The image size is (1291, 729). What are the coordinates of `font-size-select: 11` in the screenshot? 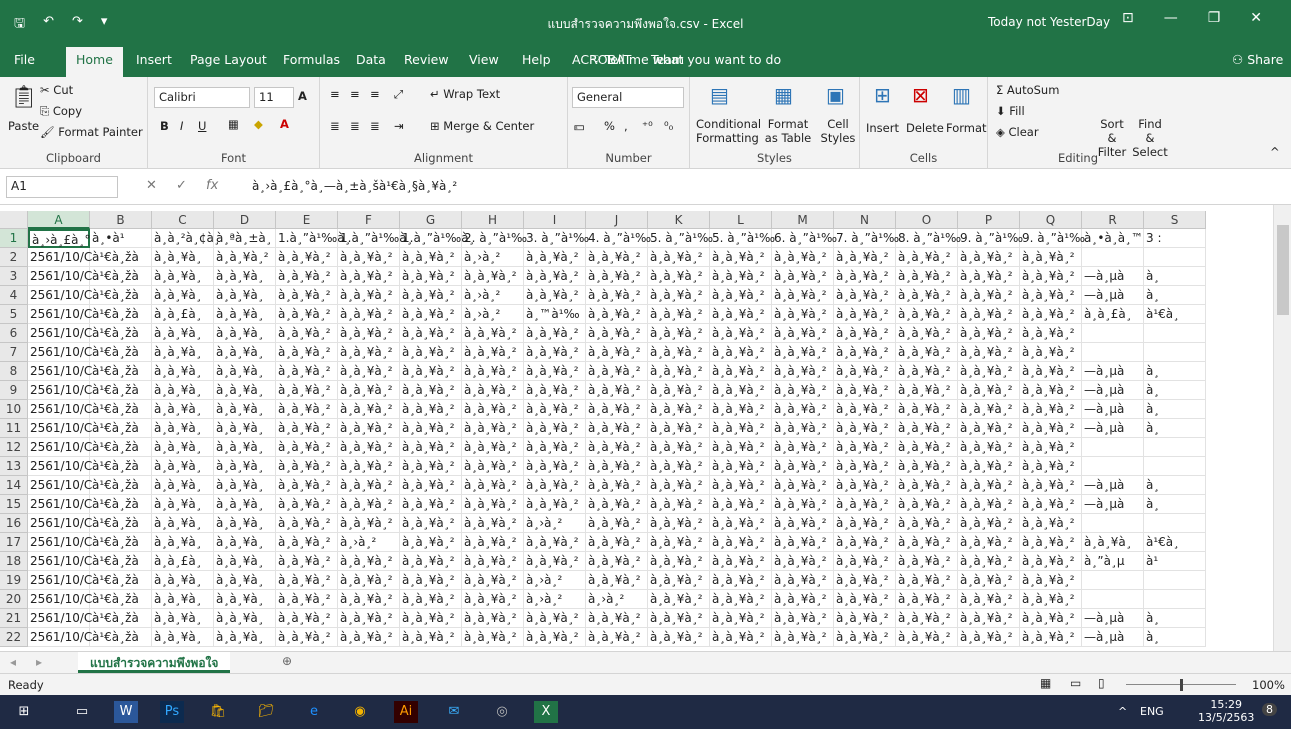 It's located at (274, 97).